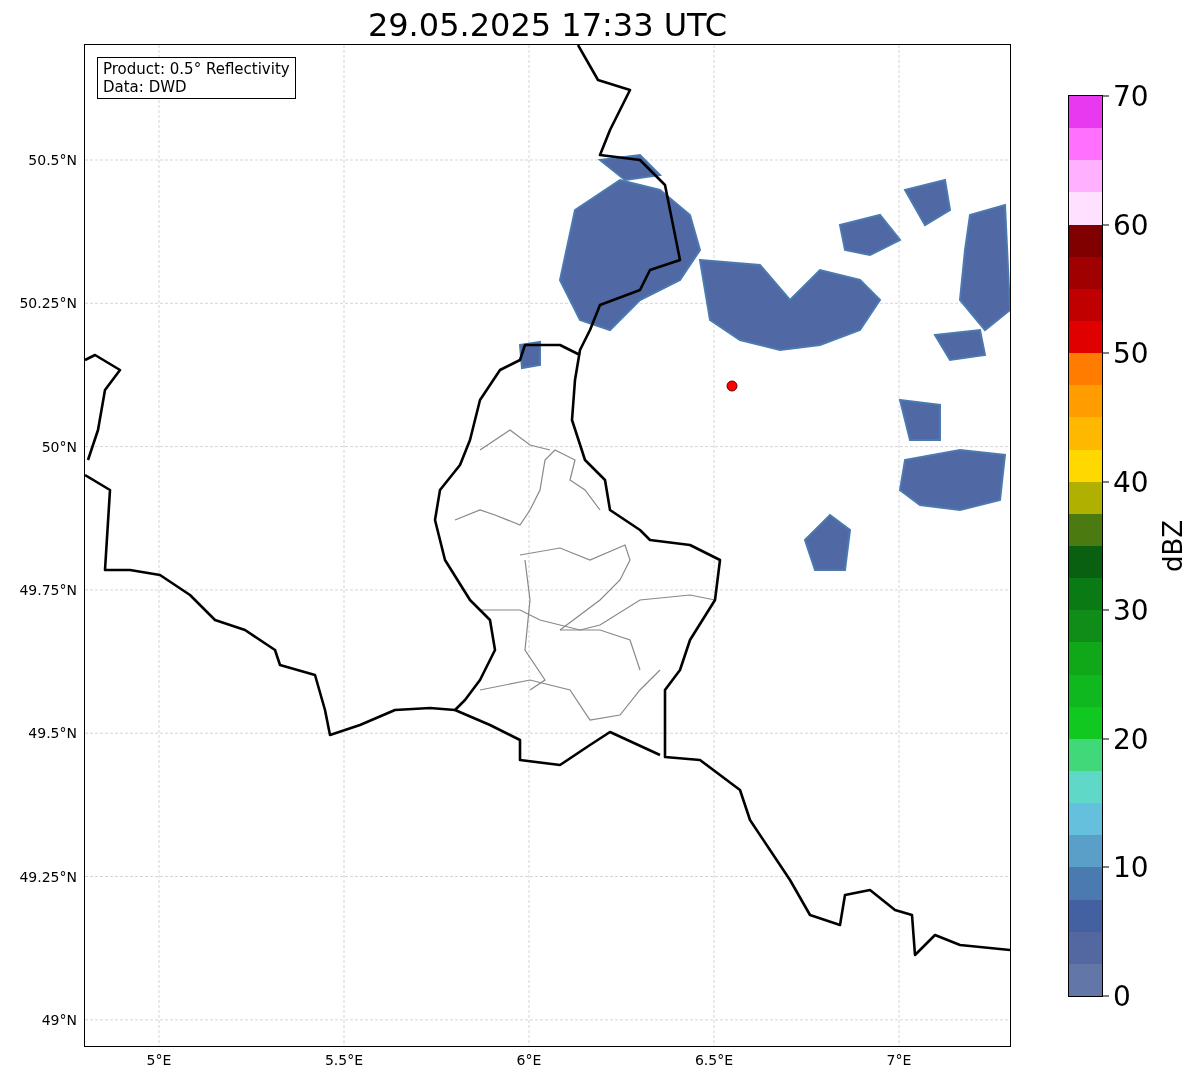 This screenshot has width=1202, height=1081. I want to click on longitude-label: 5°E, so click(159, 1060).